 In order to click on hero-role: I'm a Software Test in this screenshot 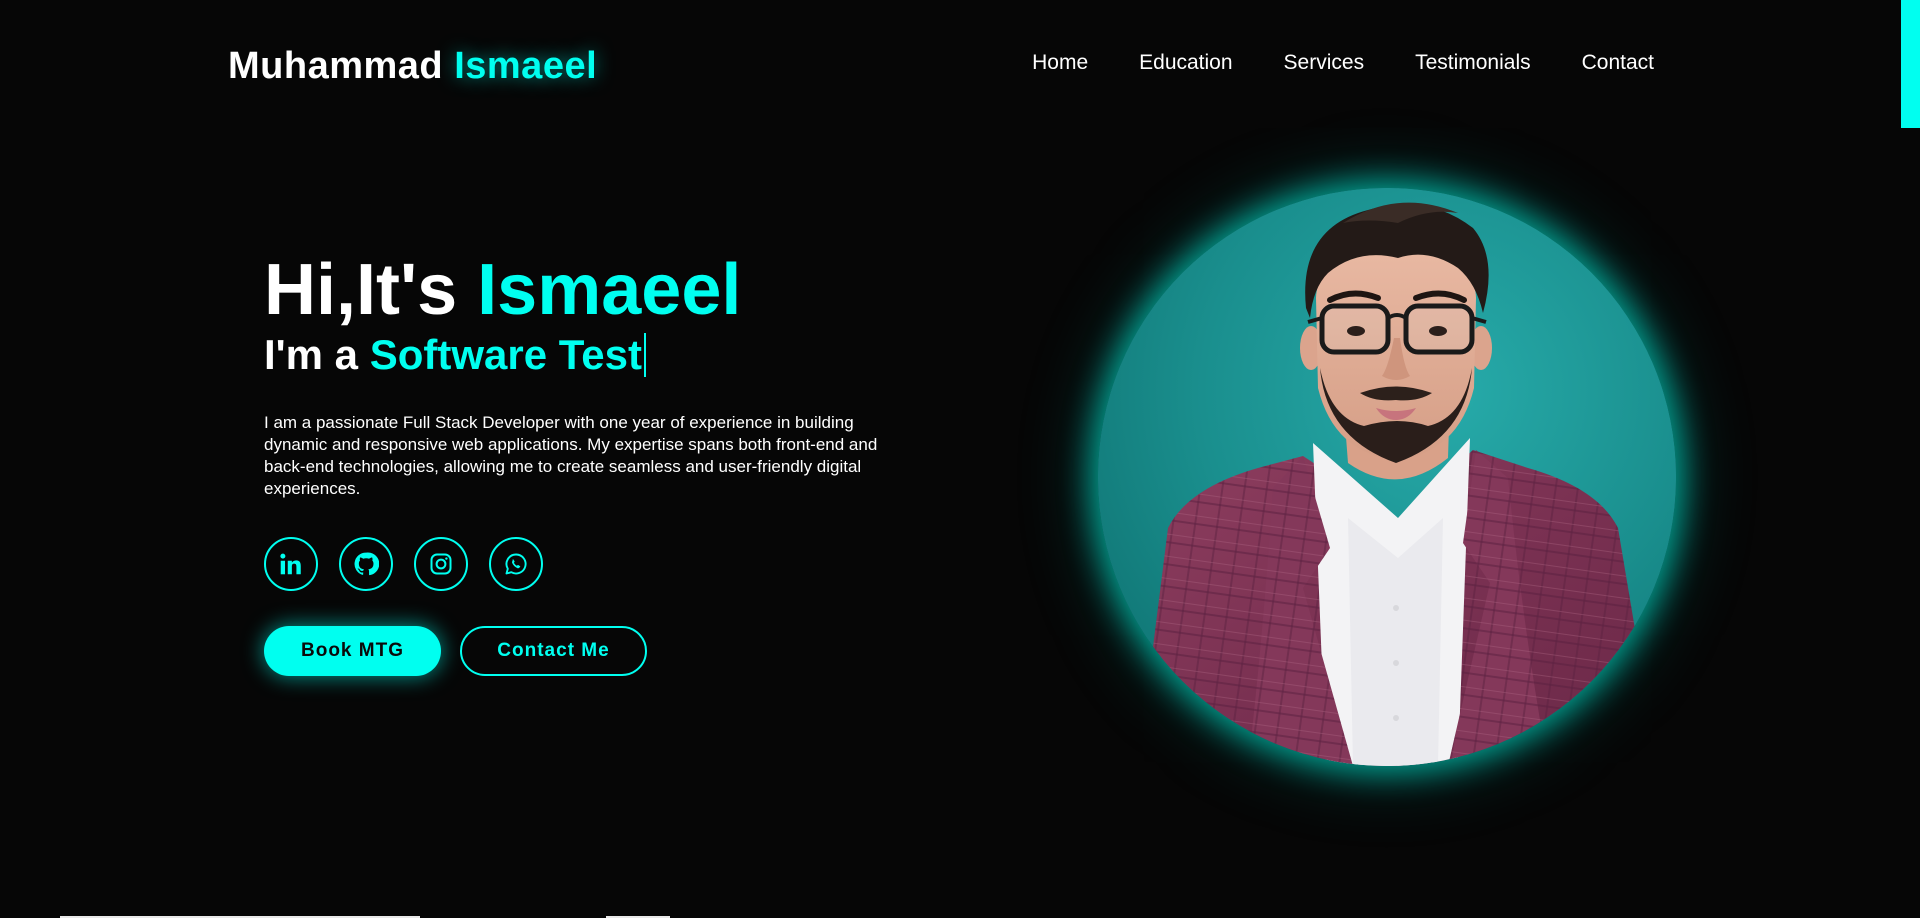, I will do `click(584, 355)`.